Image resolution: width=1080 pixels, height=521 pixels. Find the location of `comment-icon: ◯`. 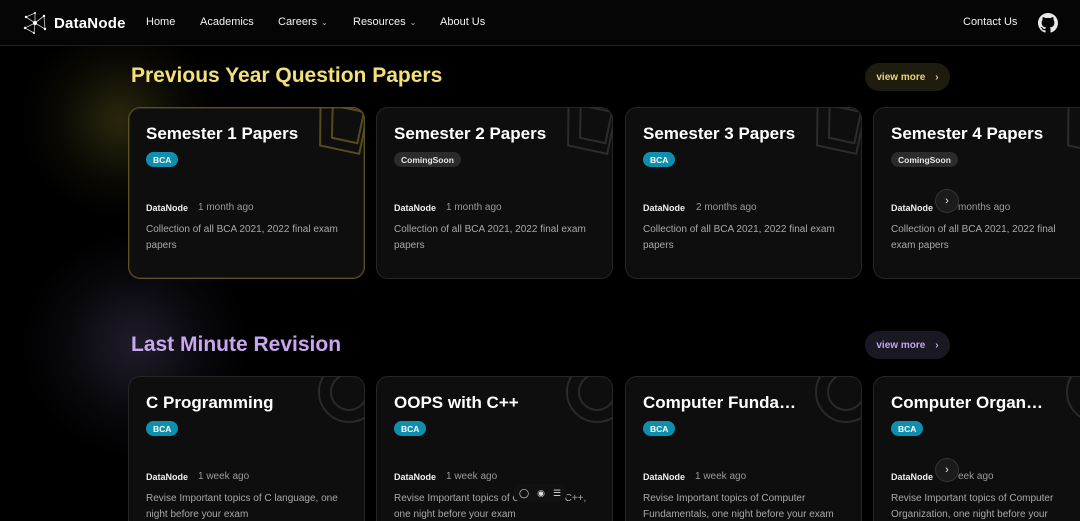

comment-icon: ◯ is located at coordinates (524, 493).